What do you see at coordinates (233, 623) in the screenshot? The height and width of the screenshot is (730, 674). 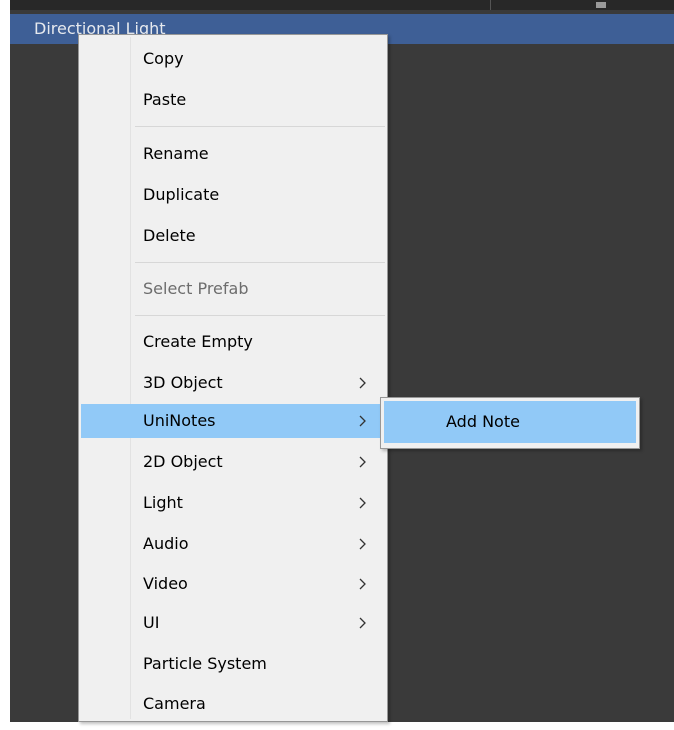 I see `menu-item-ui: UI` at bounding box center [233, 623].